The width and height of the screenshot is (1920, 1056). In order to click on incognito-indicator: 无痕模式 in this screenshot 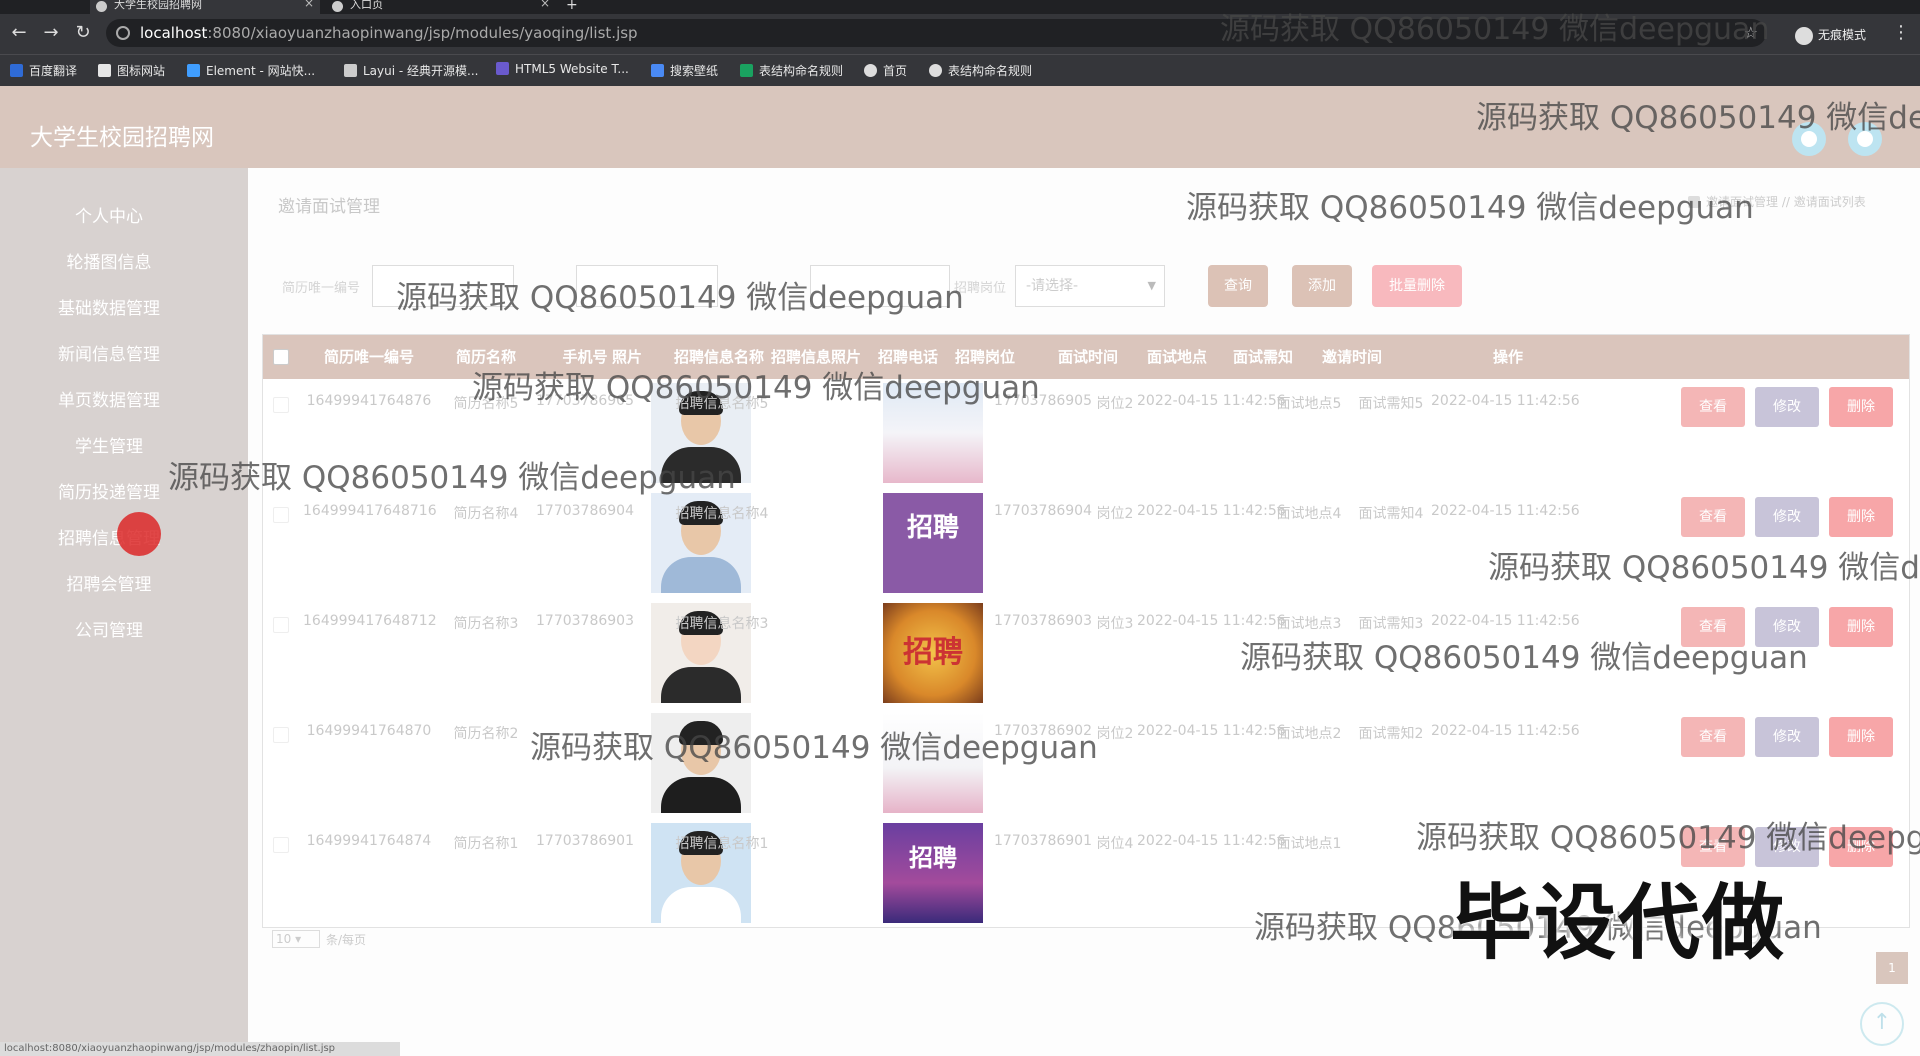, I will do `click(1830, 35)`.